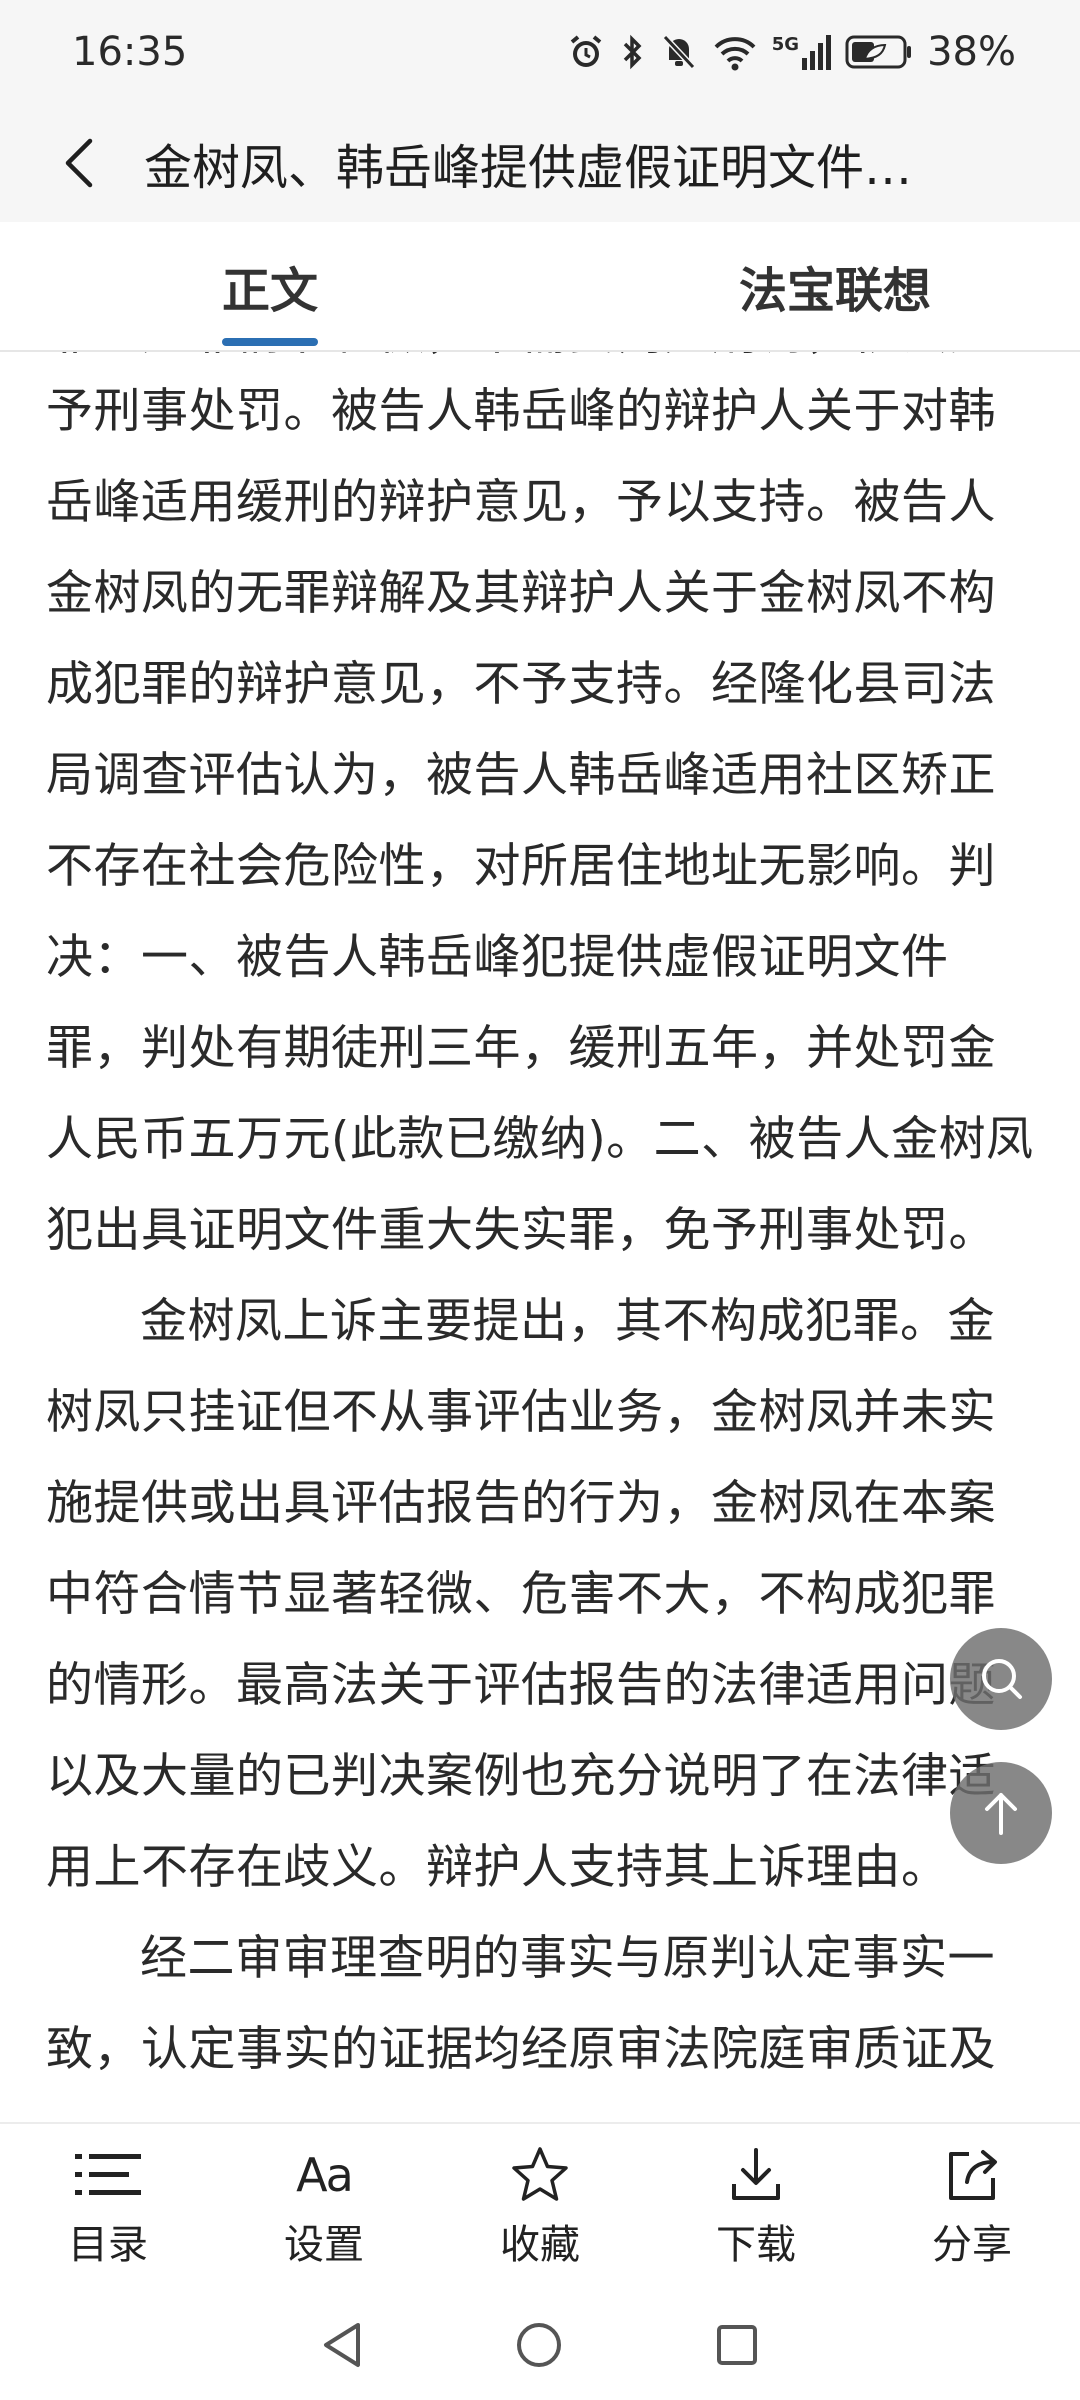  I want to click on tab-fabao-association-label: 法宝联想, so click(835, 291).